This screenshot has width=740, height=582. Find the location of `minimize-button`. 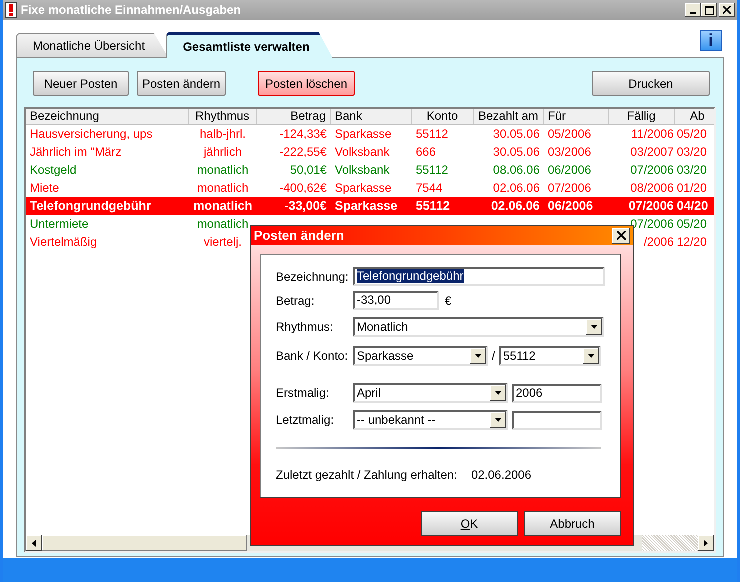

minimize-button is located at coordinates (693, 10).